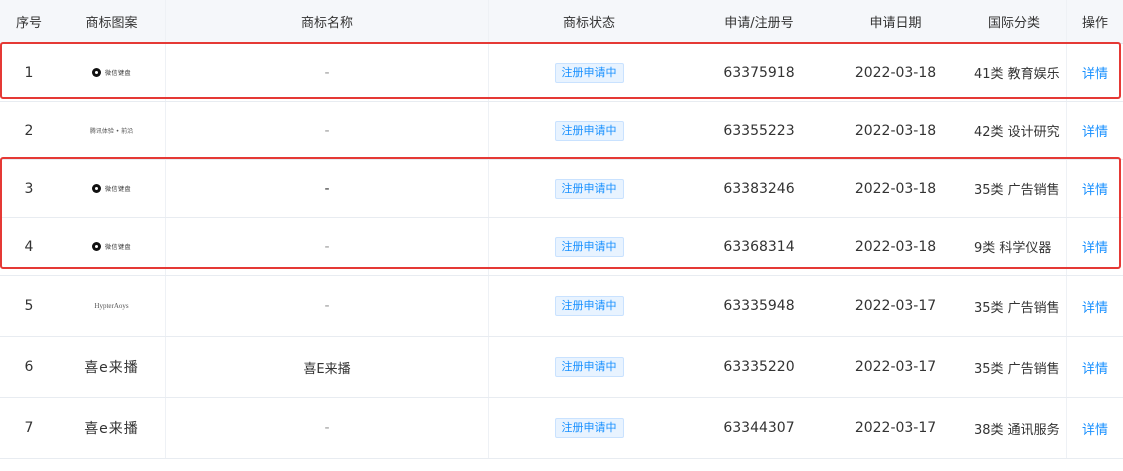 The image size is (1123, 471). Describe the element at coordinates (1014, 130) in the screenshot. I see `intl-class: 42类 设计研究` at that location.